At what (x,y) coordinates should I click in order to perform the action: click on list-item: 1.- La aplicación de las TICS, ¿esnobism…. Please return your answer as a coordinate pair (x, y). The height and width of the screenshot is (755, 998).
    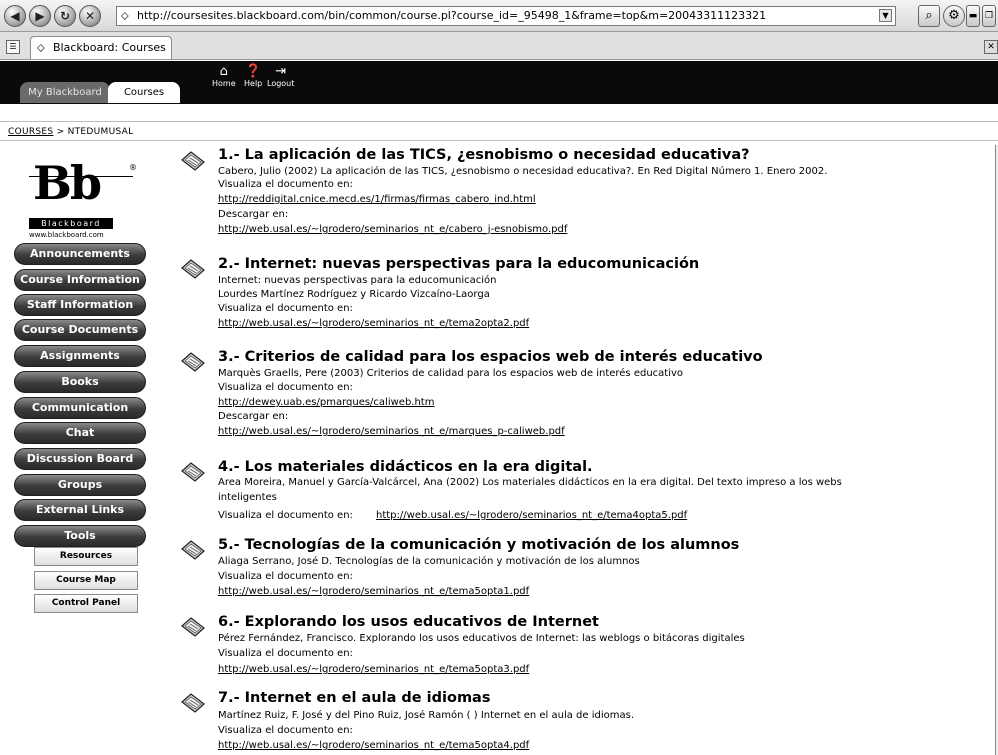
    Looking at the image, I should click on (570, 197).